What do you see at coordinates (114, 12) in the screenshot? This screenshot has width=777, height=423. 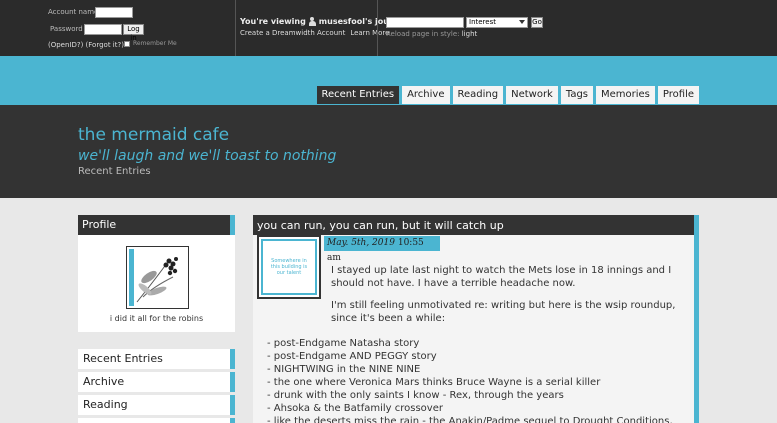 I see `account-name-input` at bounding box center [114, 12].